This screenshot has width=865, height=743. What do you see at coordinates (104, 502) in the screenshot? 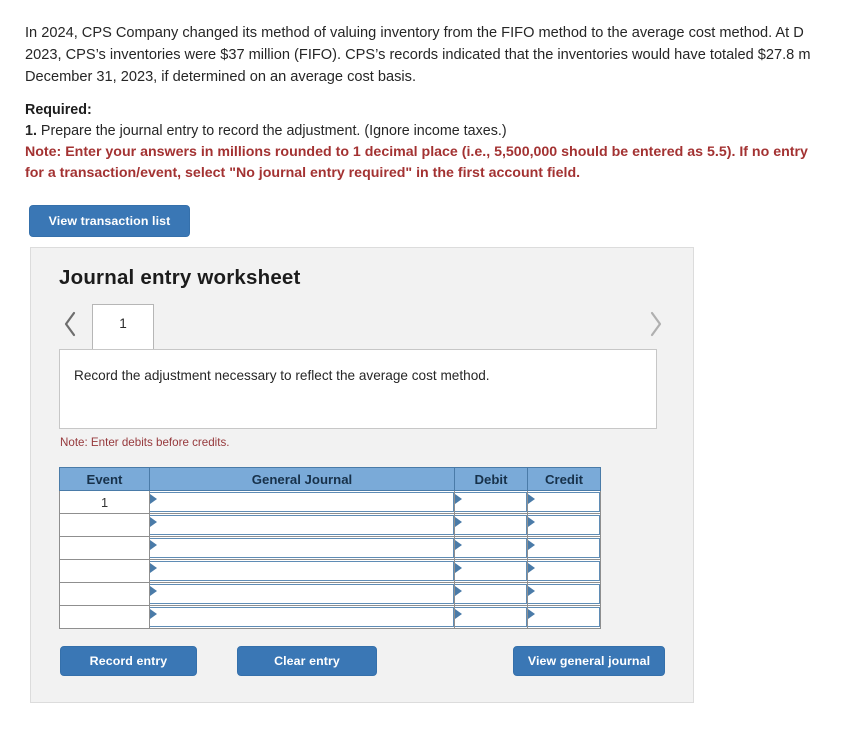
I see `event-cell: 1` at bounding box center [104, 502].